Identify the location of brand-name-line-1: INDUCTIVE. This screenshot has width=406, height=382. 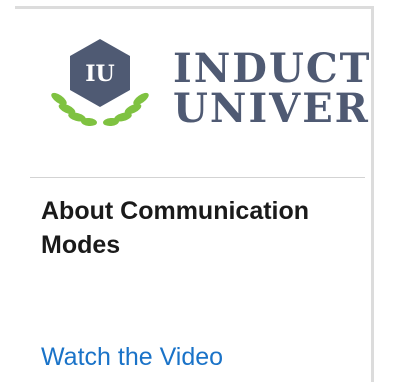
(272, 68).